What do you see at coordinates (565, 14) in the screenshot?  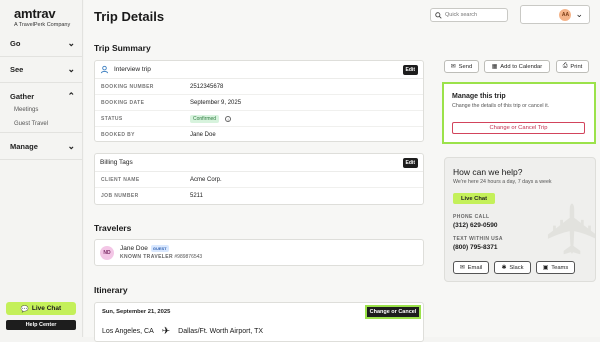 I see `avatar: AA` at bounding box center [565, 14].